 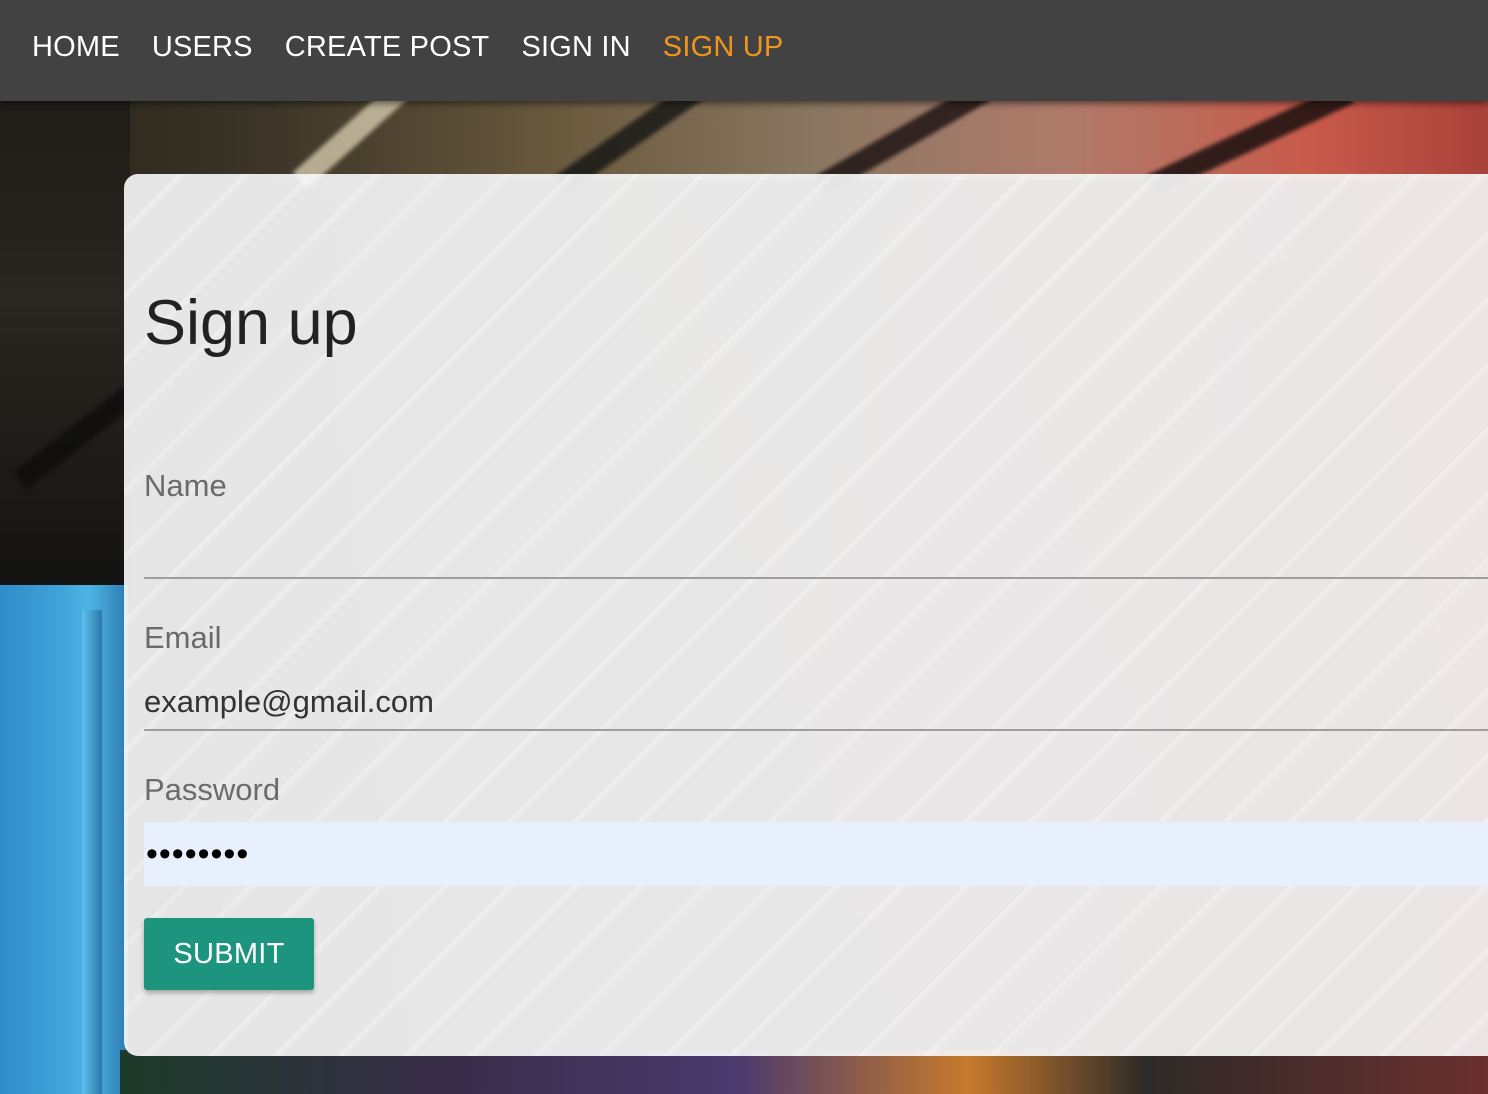 I want to click on email-underline, so click(x=816, y=730).